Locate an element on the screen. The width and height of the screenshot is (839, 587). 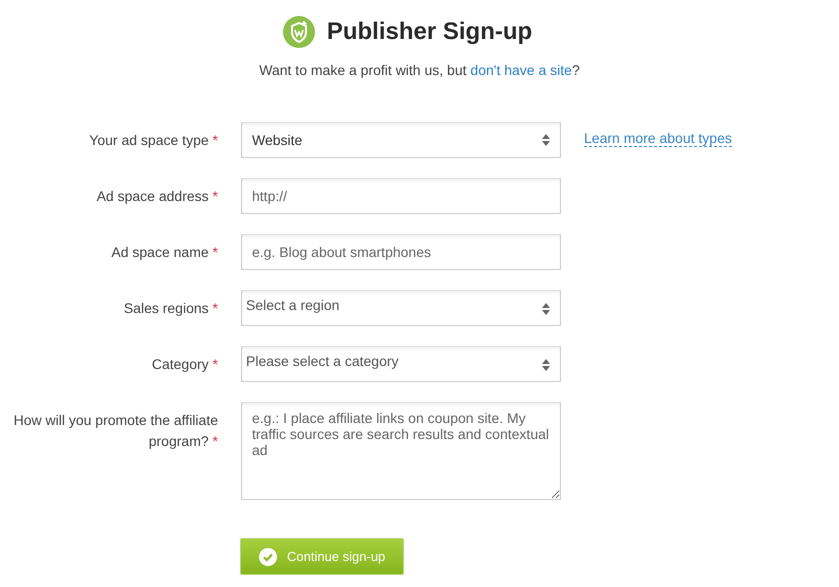
subtitle-text: Want to make a profit with us, but don't have a site? is located at coordinates (419, 70).